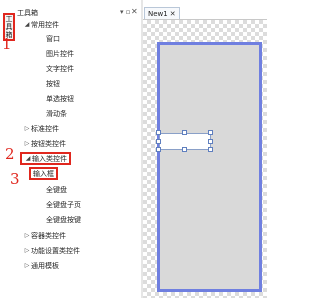  I want to click on tree-item-label: 按钮, so click(53, 83).